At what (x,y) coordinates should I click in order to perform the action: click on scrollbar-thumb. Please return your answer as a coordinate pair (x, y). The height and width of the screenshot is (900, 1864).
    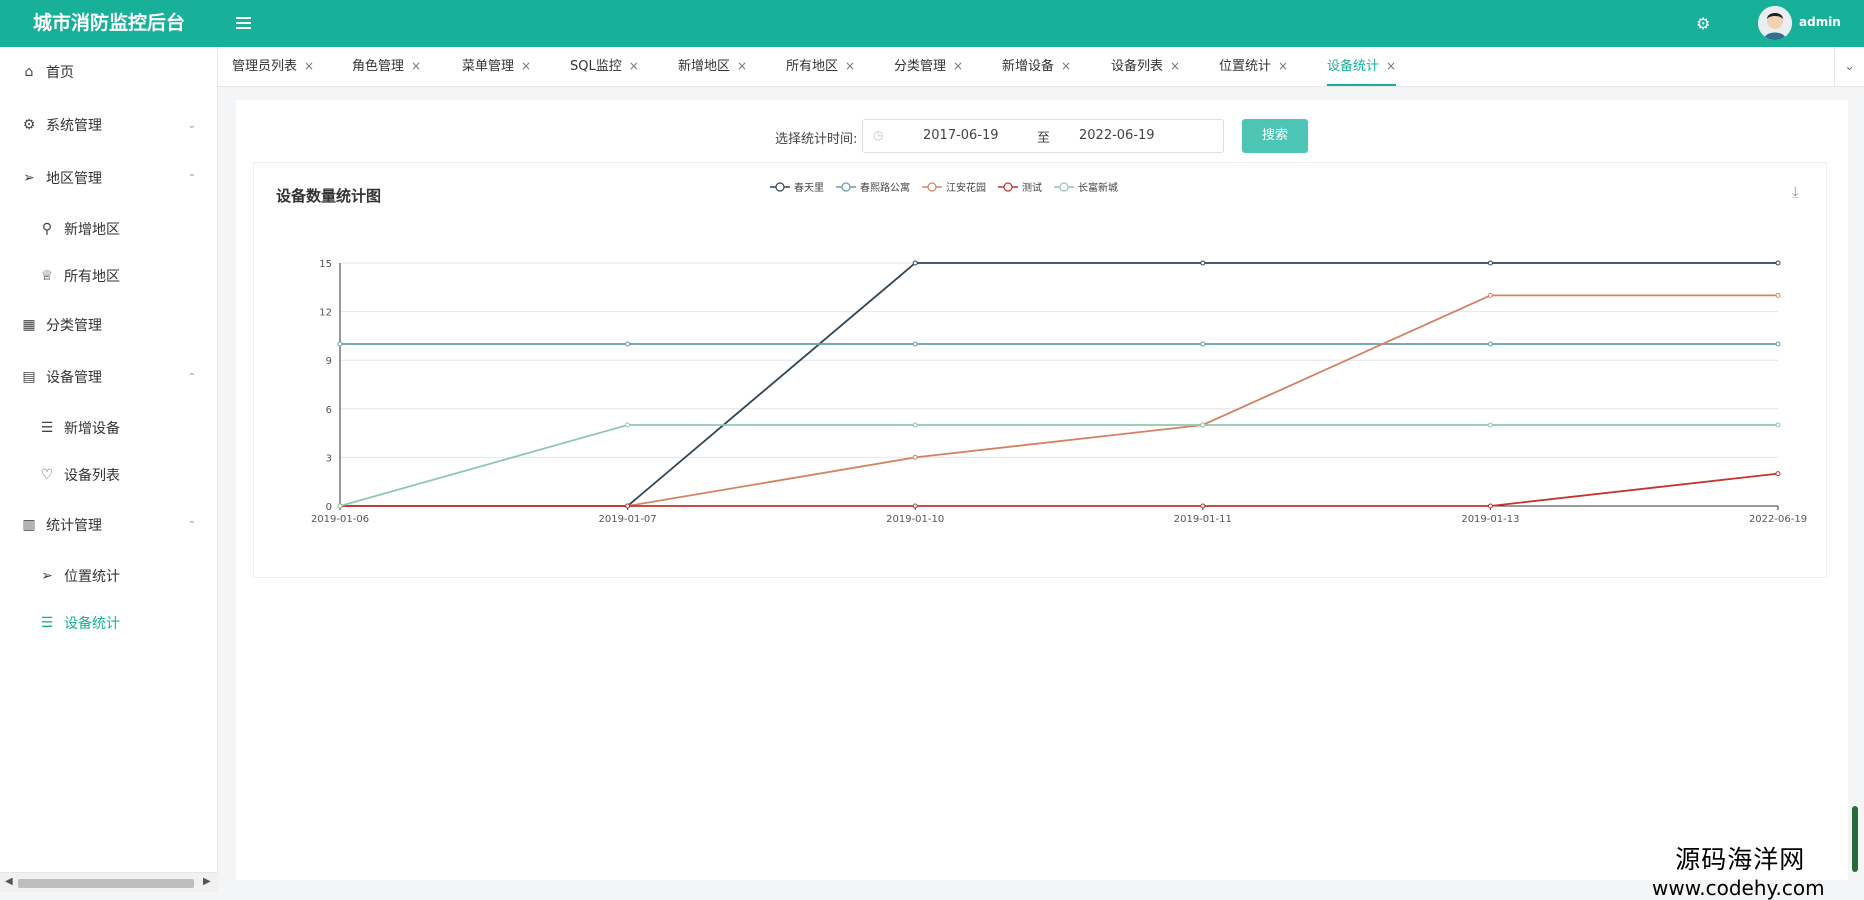
    Looking at the image, I should click on (106, 883).